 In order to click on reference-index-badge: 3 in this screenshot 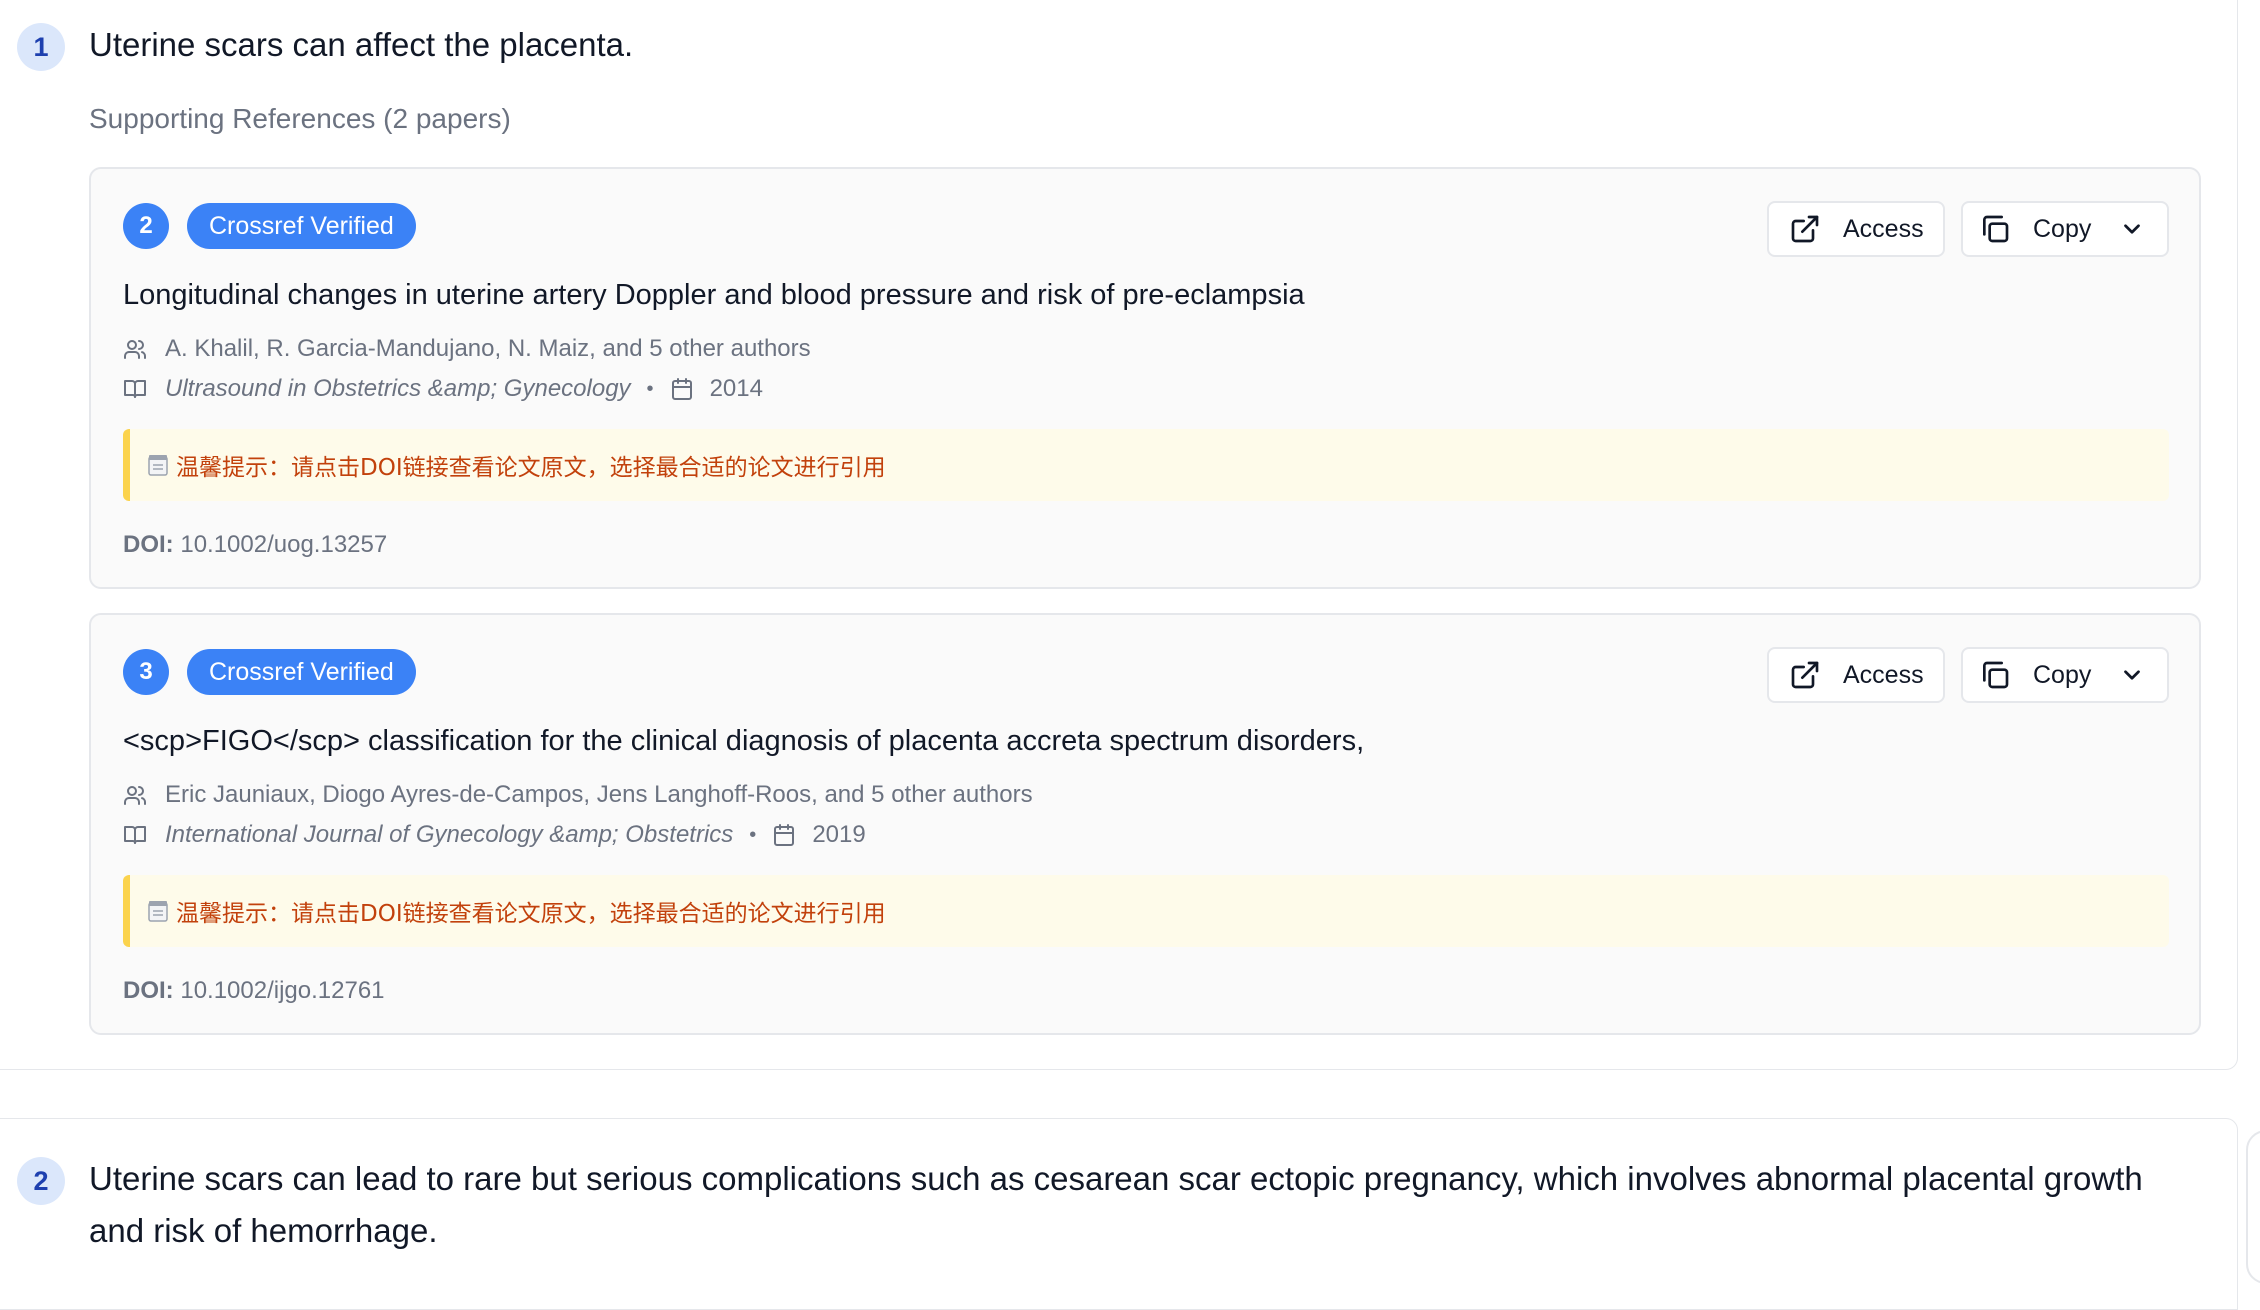, I will do `click(146, 672)`.